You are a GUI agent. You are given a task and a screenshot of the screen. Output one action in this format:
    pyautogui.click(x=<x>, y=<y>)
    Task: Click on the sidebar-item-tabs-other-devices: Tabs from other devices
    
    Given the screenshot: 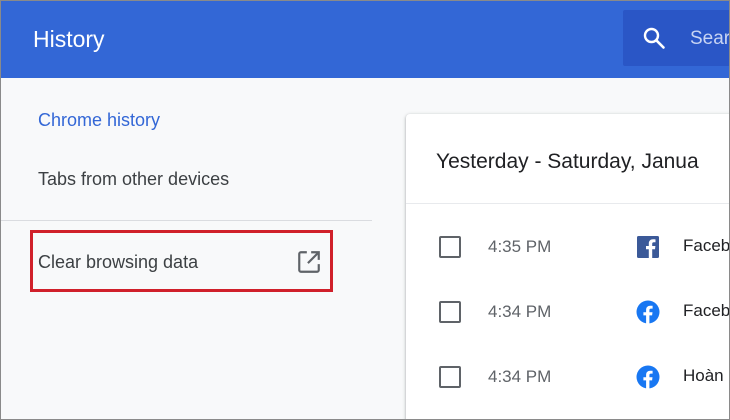 What is the action you would take?
    pyautogui.click(x=133, y=179)
    